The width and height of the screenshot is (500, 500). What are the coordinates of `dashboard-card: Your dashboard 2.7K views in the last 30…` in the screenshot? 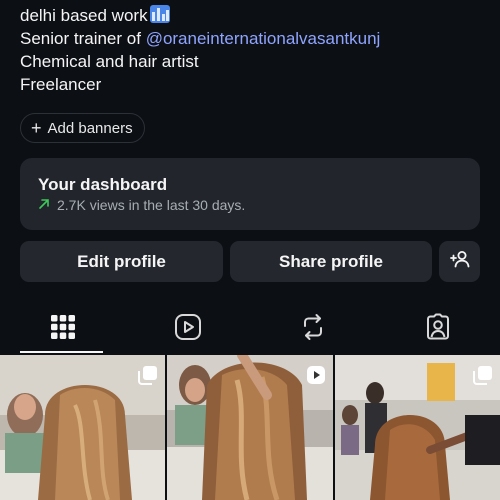 It's located at (250, 194).